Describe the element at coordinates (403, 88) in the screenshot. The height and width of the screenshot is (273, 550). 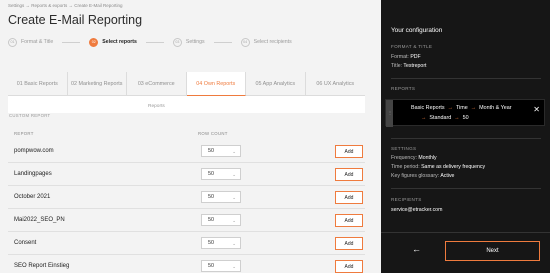
I see `reports-section-label: REPORTS` at that location.